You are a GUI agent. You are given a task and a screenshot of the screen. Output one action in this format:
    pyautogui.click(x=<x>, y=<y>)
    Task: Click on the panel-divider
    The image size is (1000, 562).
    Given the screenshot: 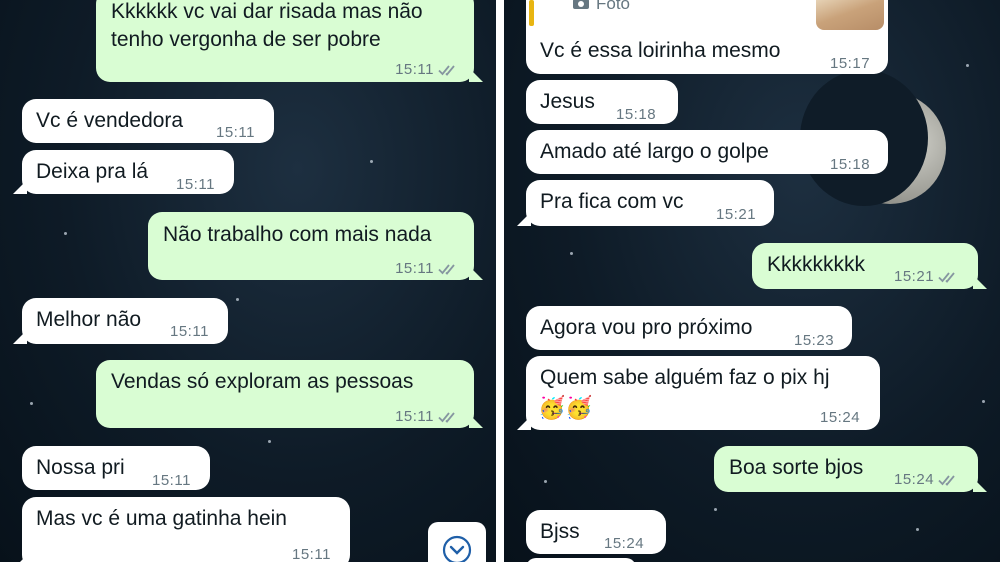 What is the action you would take?
    pyautogui.click(x=500, y=281)
    